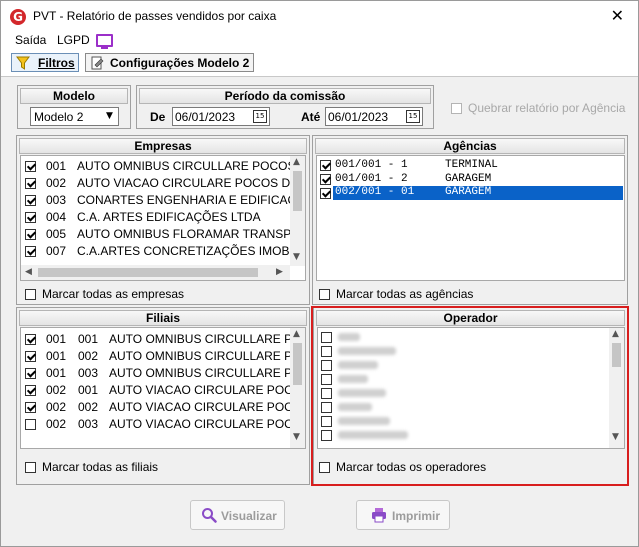 The image size is (639, 547). Describe the element at coordinates (28, 272) in the screenshot. I see `scroll-left-icon: ◀` at that location.